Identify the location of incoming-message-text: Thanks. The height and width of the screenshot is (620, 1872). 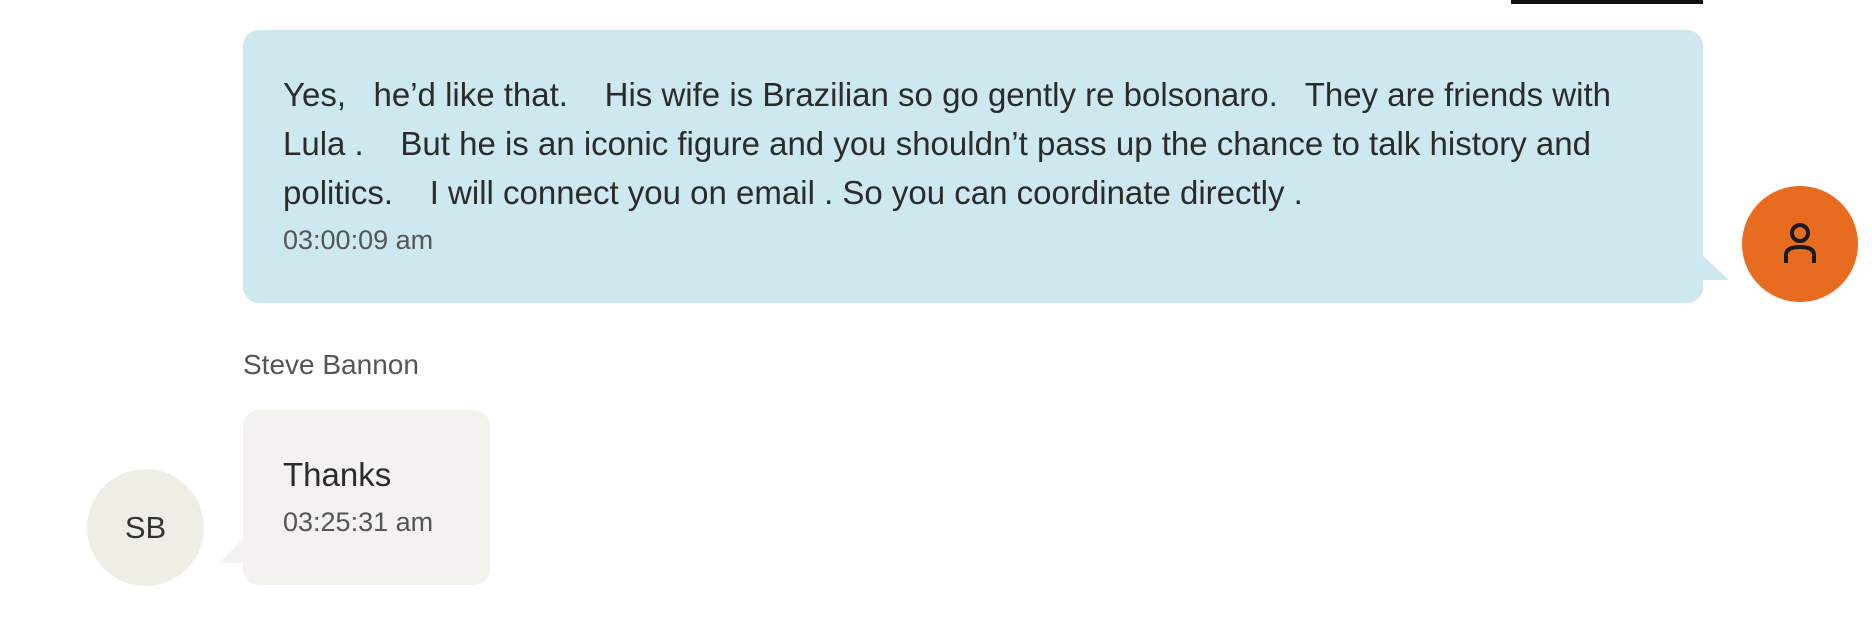
(337, 474).